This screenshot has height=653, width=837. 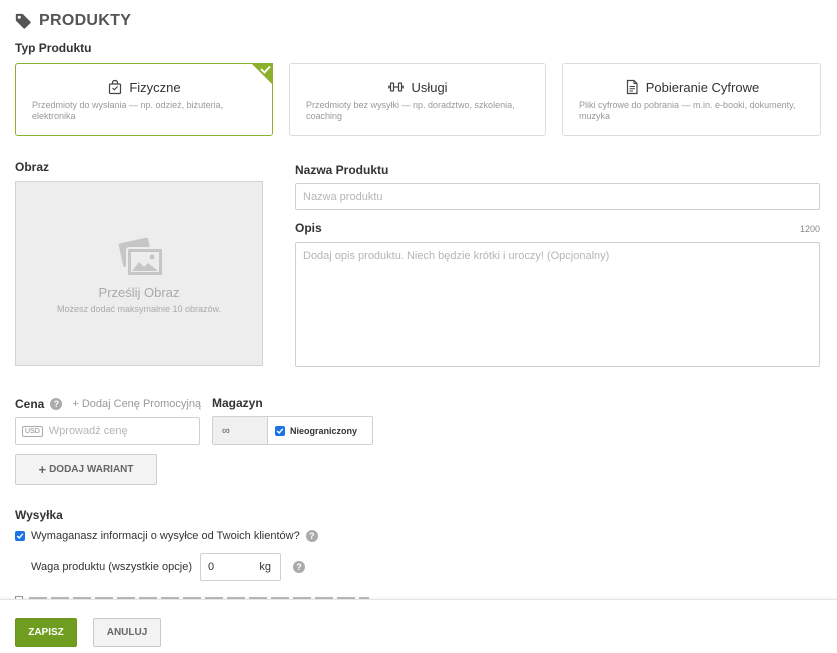 What do you see at coordinates (141, 257) in the screenshot?
I see `image-icon` at bounding box center [141, 257].